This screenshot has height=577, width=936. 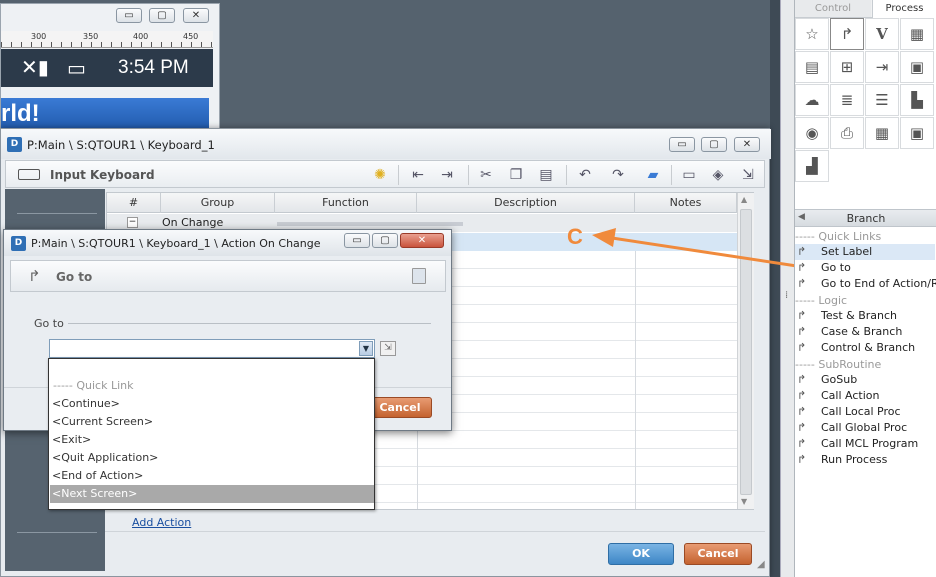 What do you see at coordinates (917, 100) in the screenshot?
I see `computer-icon: ▙` at bounding box center [917, 100].